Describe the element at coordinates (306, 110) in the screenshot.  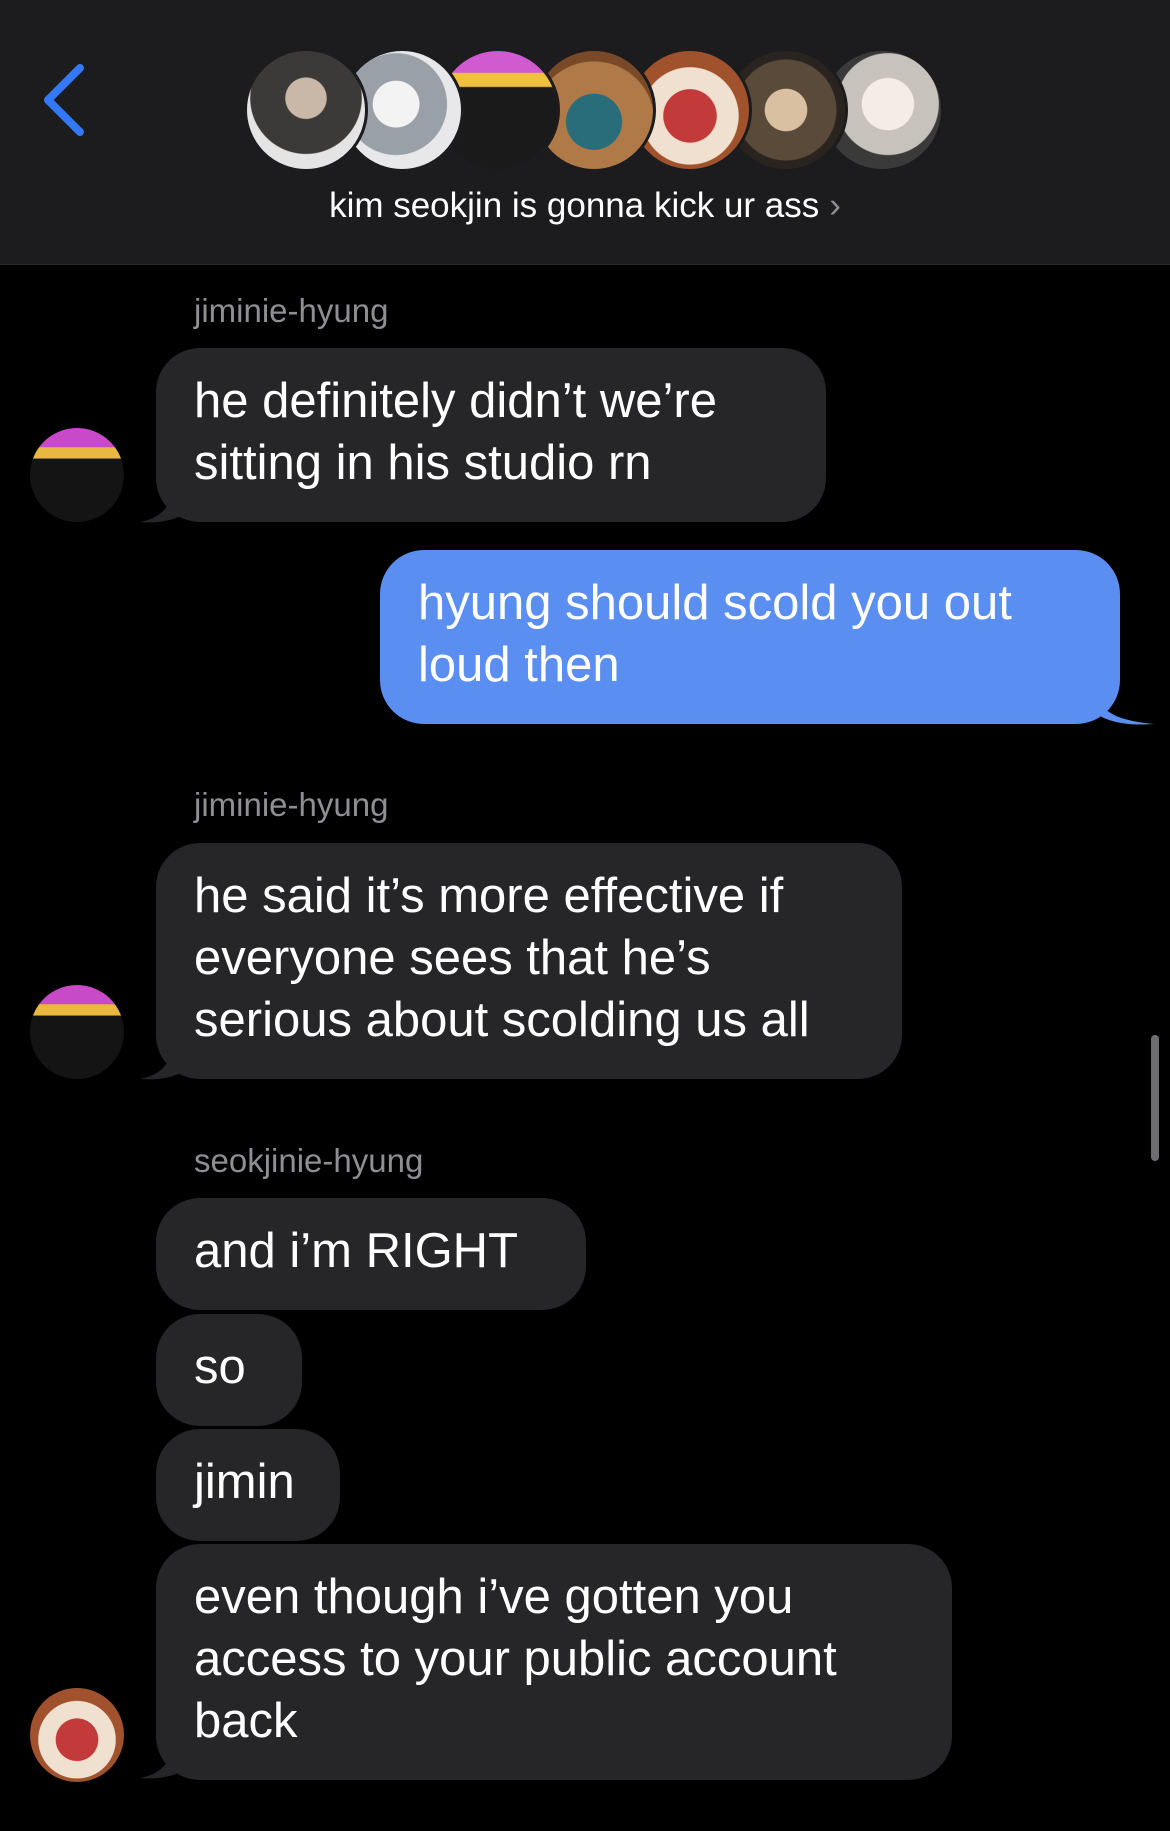
I see `avatar` at that location.